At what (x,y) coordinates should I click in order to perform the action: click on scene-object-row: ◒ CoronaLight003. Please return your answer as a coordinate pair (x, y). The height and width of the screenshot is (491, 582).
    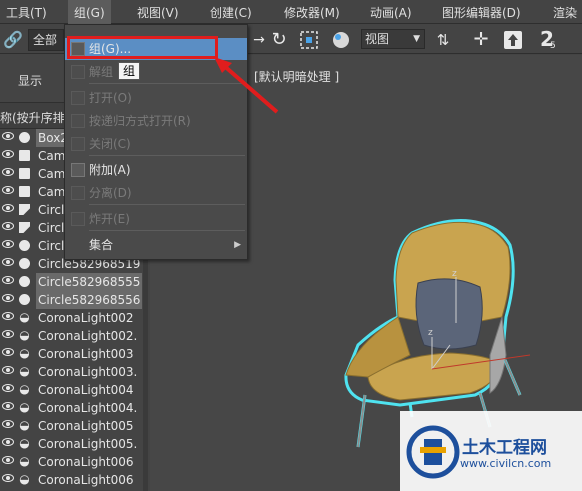
    Looking at the image, I should click on (74, 354).